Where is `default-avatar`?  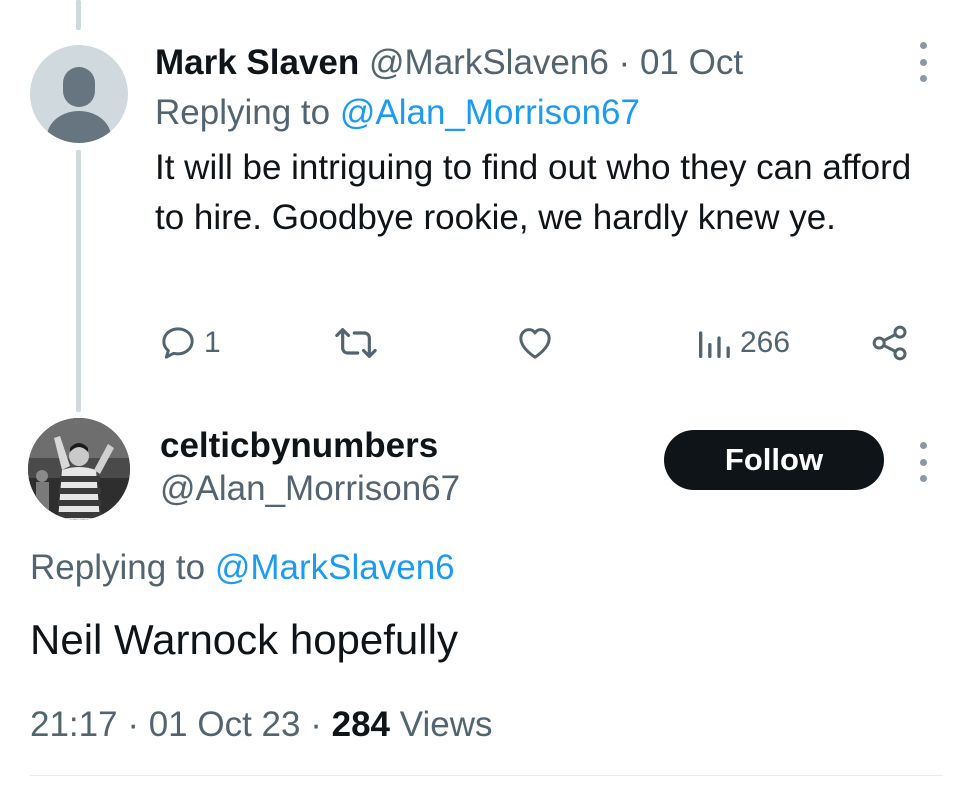 default-avatar is located at coordinates (79, 94).